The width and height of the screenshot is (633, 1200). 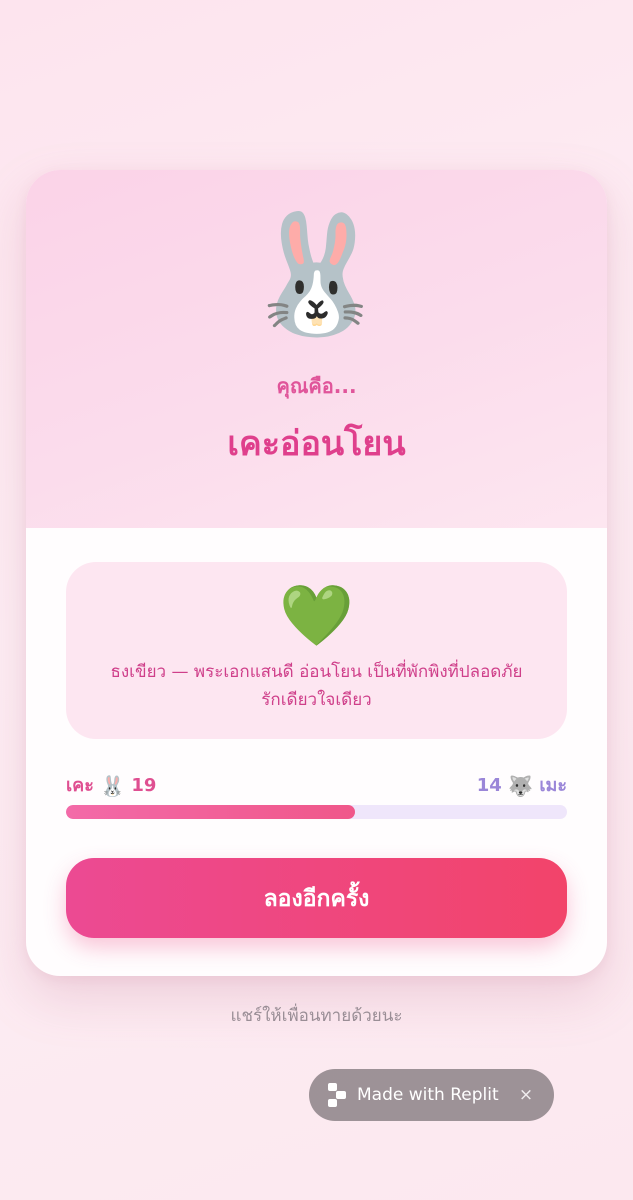 I want to click on left-score: เคะ 🐰 19, so click(x=111, y=786).